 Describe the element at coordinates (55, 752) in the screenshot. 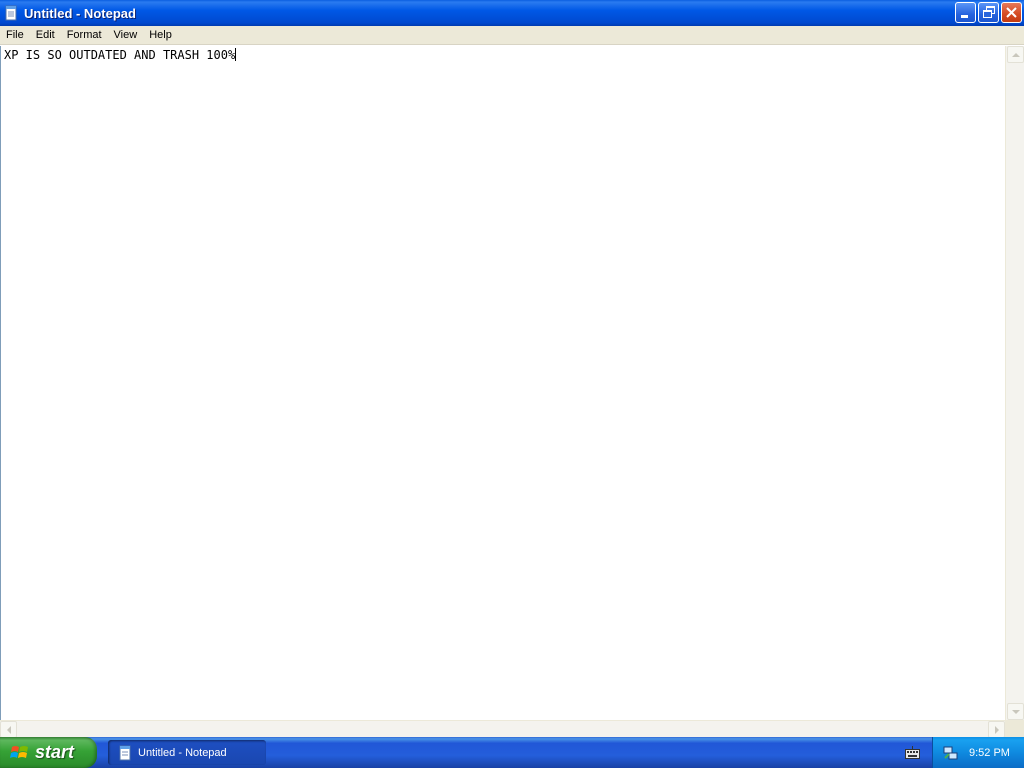

I see `start-label: start` at that location.